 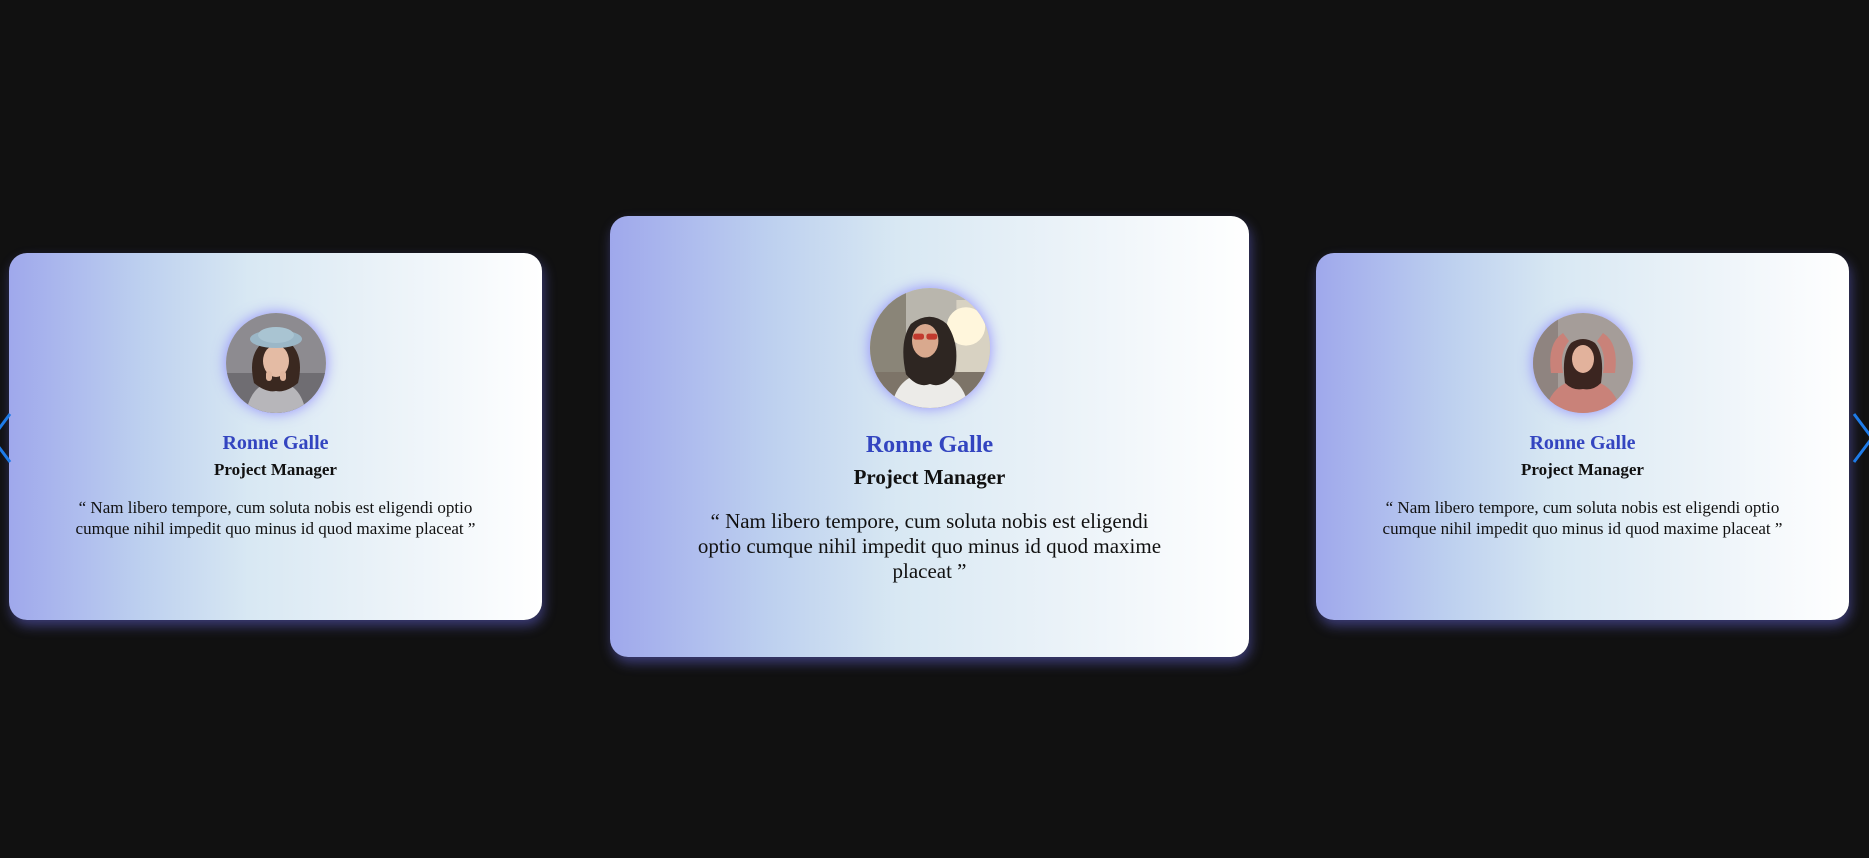 I want to click on chevron-right-icon, so click(x=1860, y=438).